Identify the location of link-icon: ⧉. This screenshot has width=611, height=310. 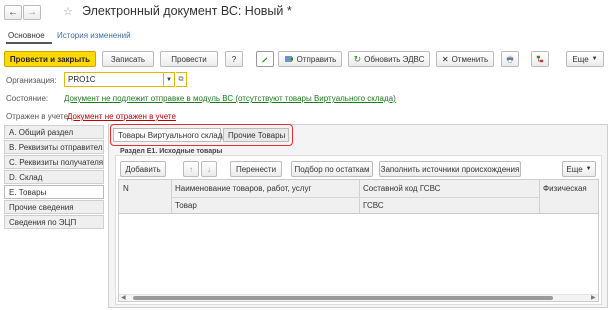
(181, 79).